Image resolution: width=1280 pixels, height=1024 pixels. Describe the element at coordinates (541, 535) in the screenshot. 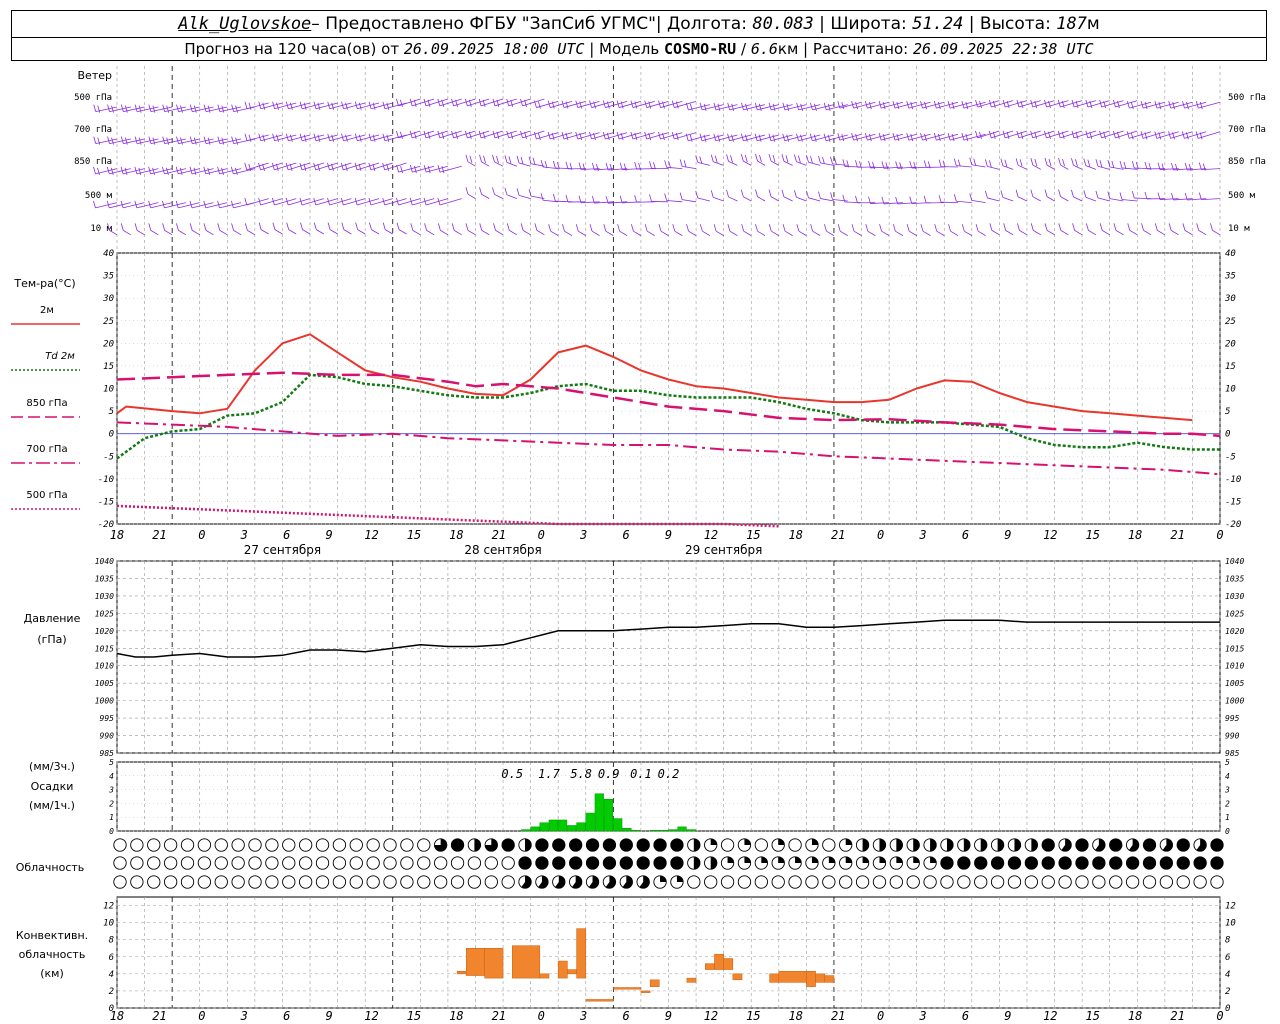

I see `time-tick-label: 0` at that location.